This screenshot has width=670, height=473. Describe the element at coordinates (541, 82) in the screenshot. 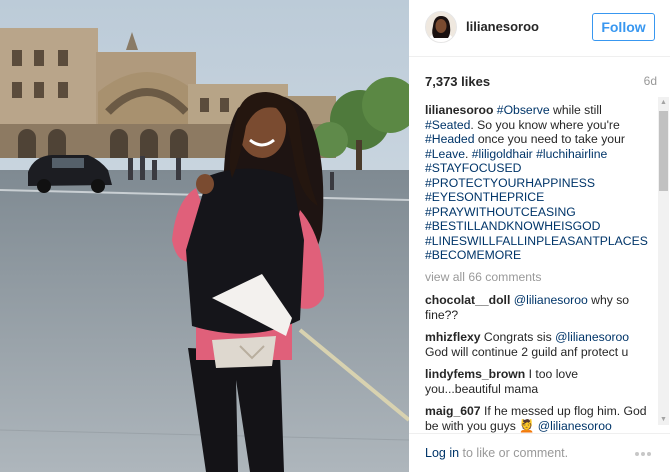

I see `post-stats: 7,373 likes 6d` at that location.